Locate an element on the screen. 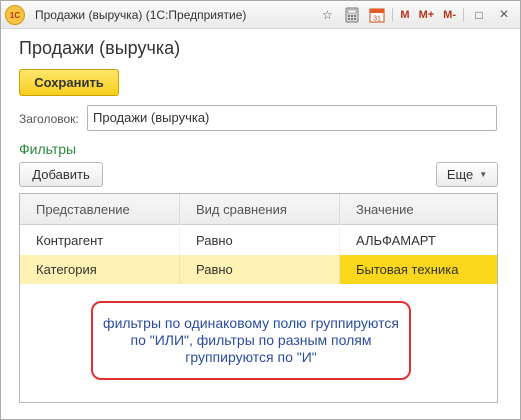  cell-value: АЛЬФАМАРТ is located at coordinates (418, 240).